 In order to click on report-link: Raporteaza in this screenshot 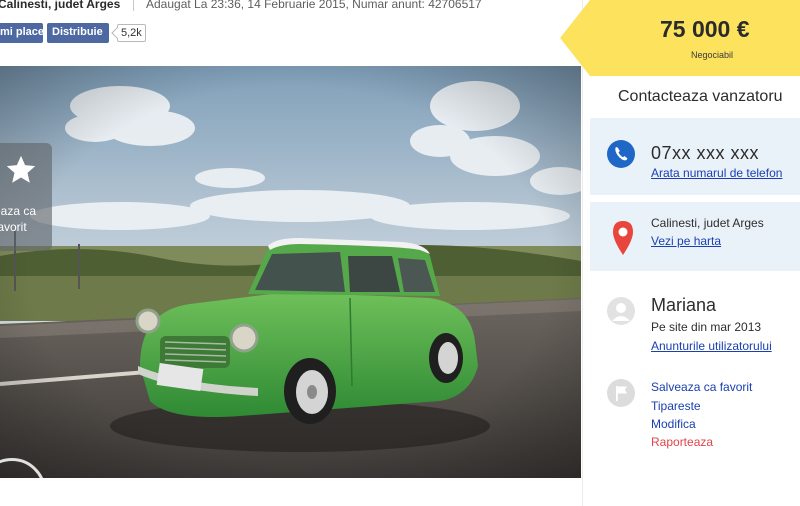, I will do `click(682, 442)`.